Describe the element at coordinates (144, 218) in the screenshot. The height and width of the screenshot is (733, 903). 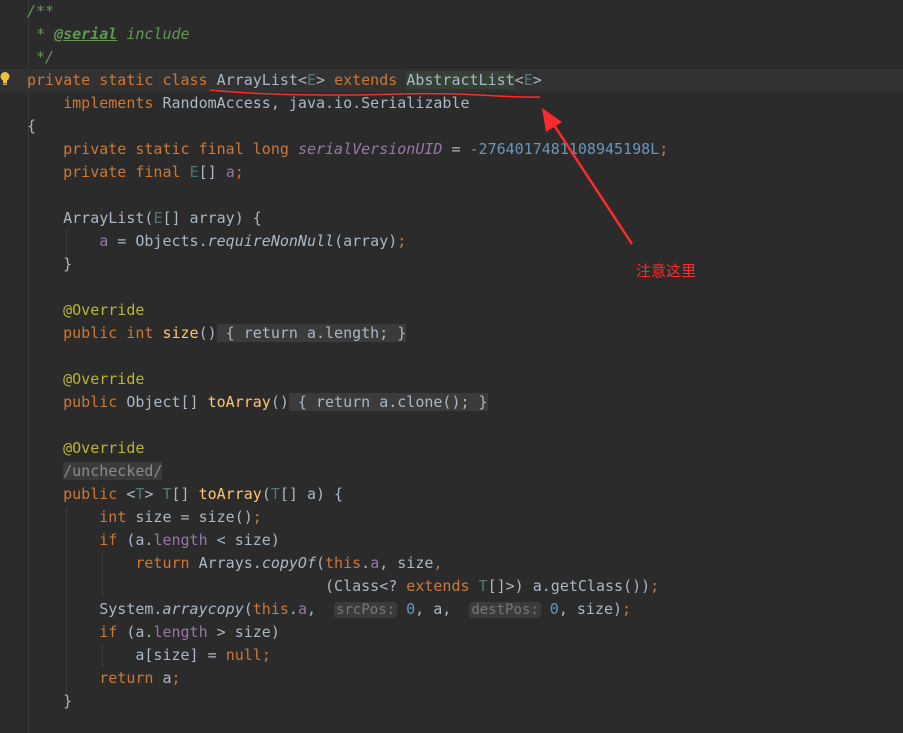
I see `code-line: ArrayList(E[] array) {` at that location.